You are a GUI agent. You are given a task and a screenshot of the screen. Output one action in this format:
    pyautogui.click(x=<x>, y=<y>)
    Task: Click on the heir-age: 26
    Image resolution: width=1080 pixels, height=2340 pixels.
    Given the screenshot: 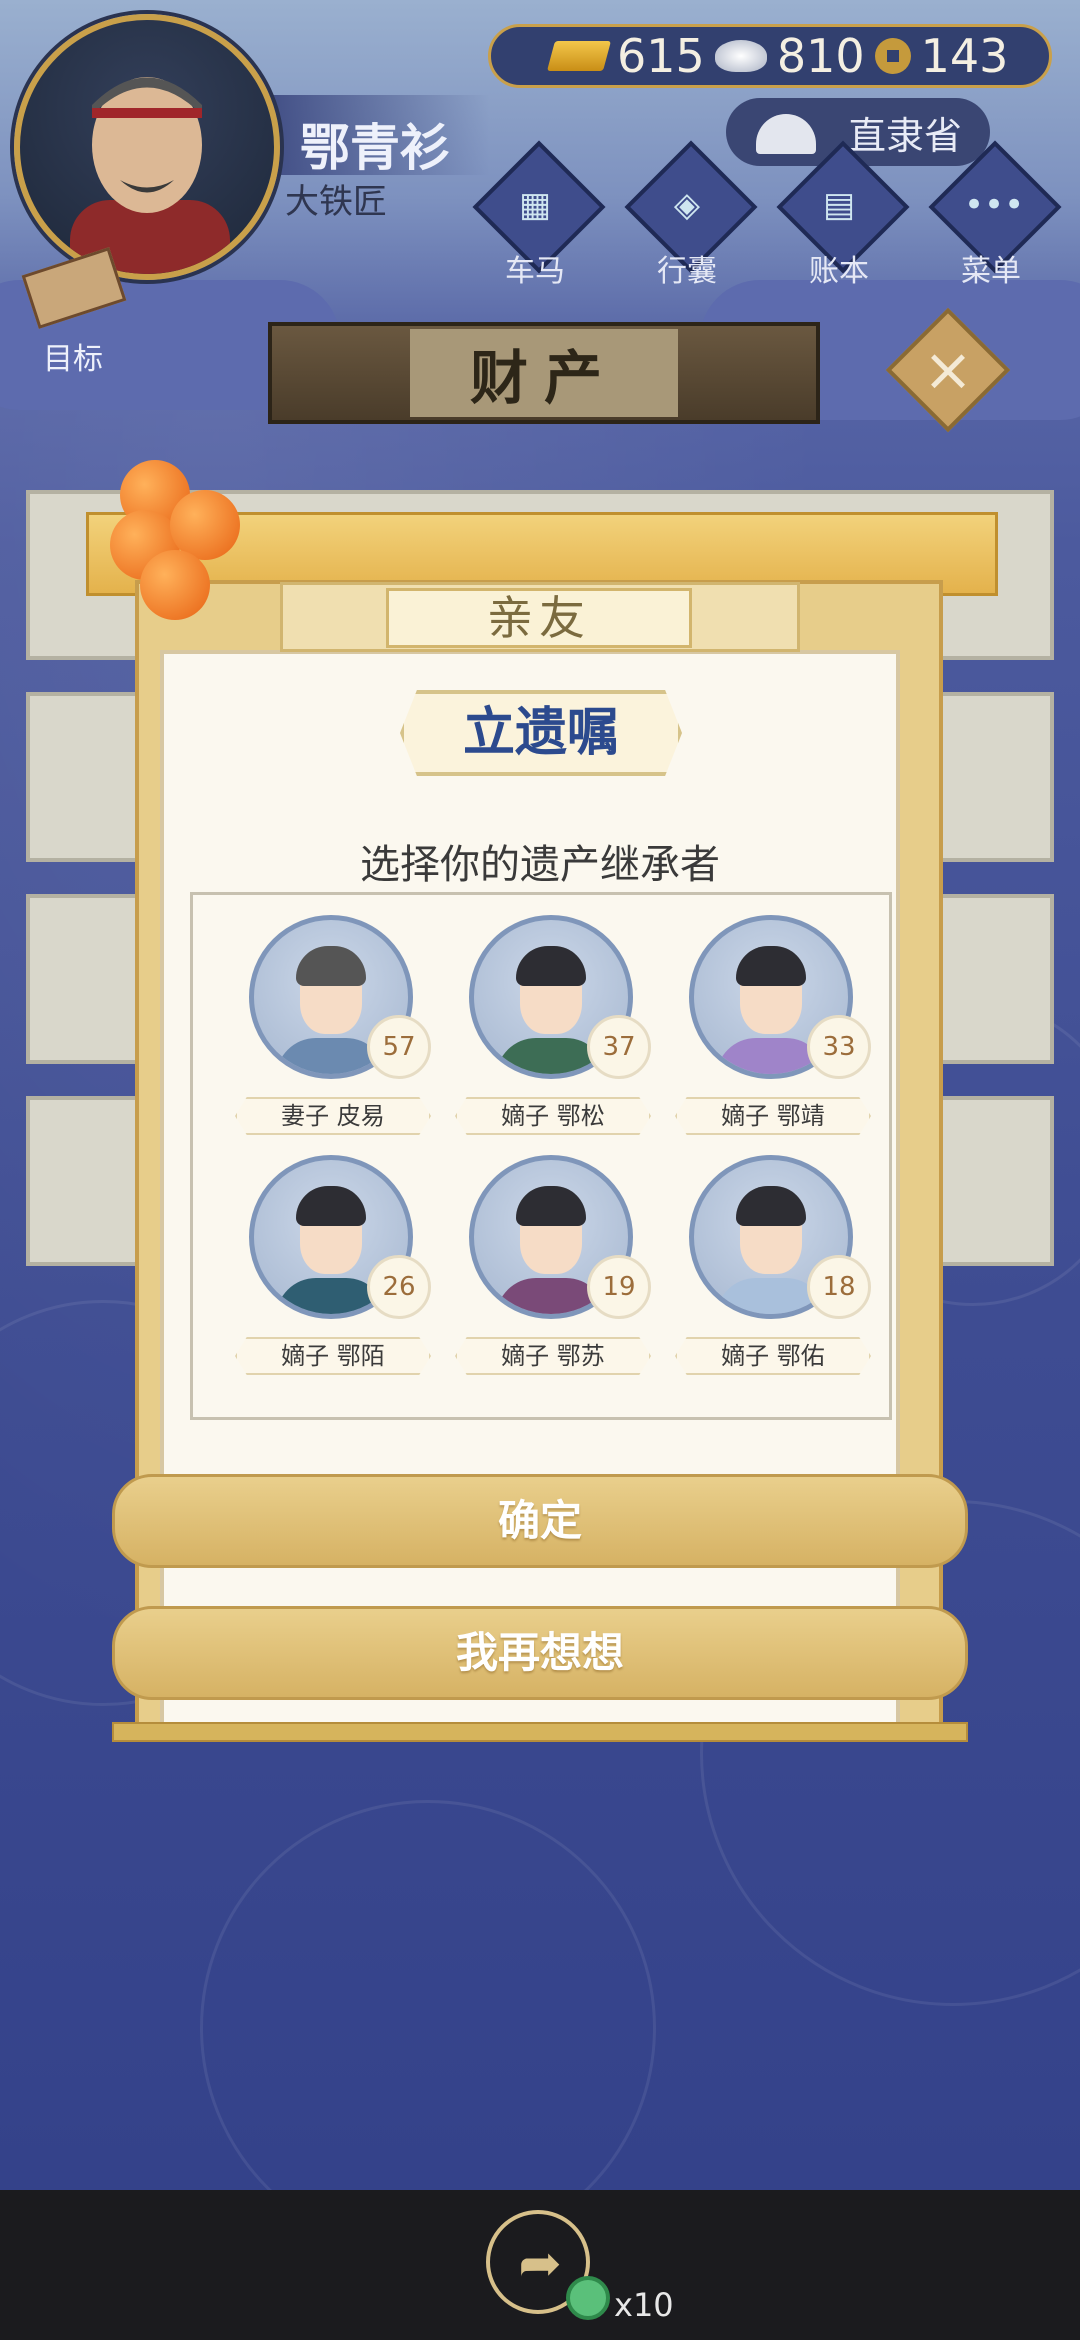 What is the action you would take?
    pyautogui.click(x=399, y=1287)
    